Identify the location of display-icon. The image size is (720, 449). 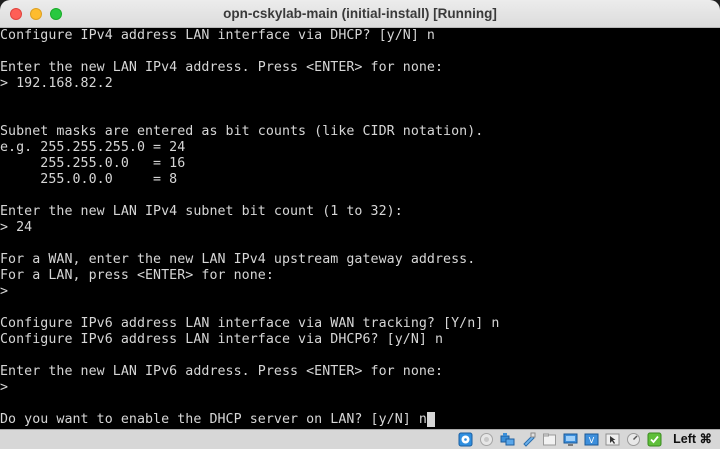
(570, 439).